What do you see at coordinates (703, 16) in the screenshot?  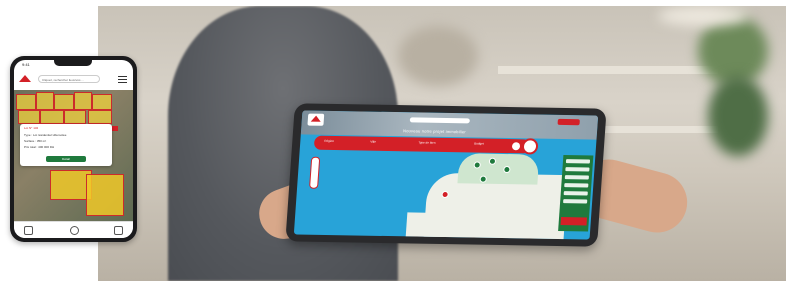 I see `lamp` at bounding box center [703, 16].